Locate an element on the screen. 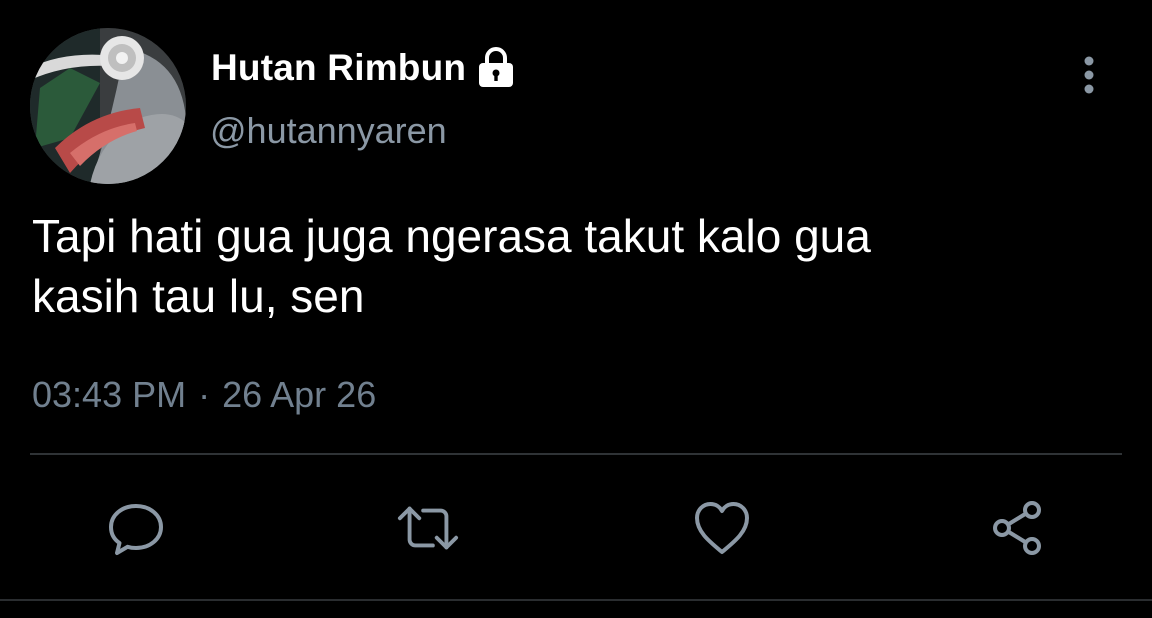 The height and width of the screenshot is (618, 1152). share-button is located at coordinates (1018, 528).